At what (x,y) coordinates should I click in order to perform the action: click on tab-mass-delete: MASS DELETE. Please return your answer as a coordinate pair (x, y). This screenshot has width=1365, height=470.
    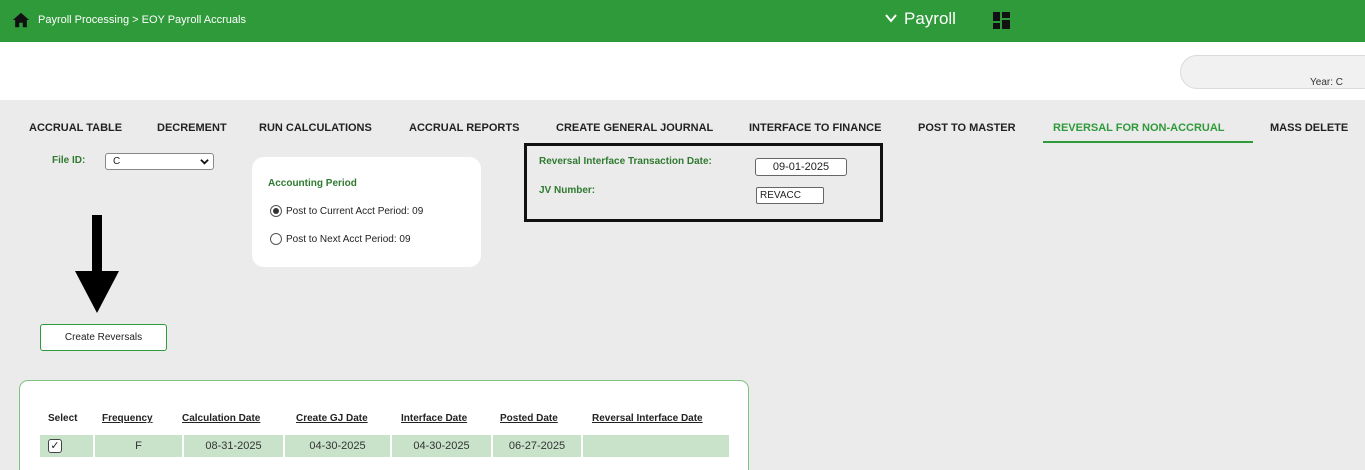
    Looking at the image, I should click on (1309, 128).